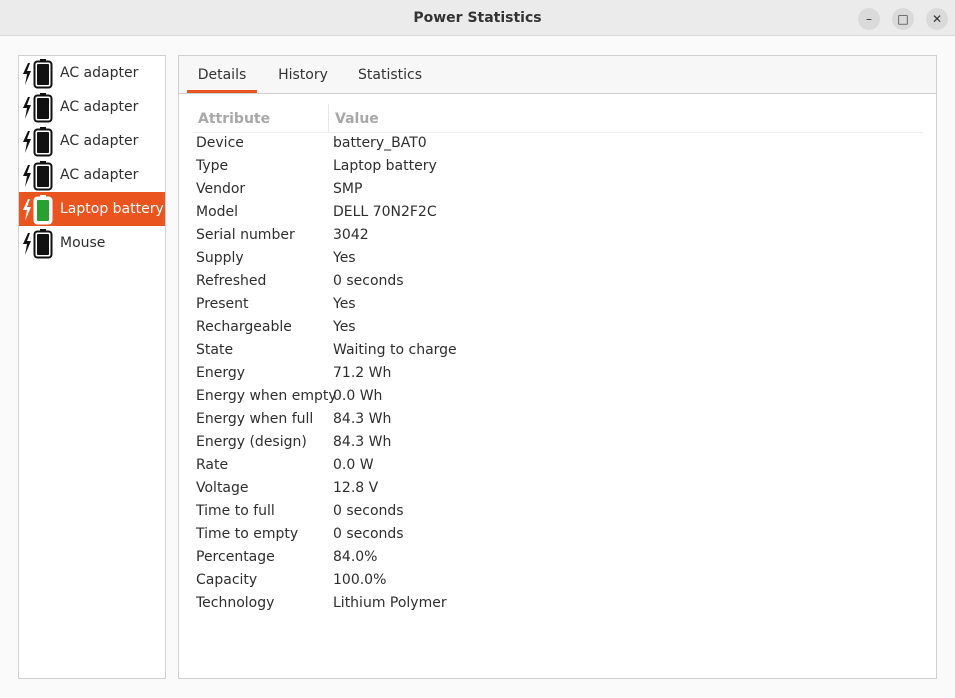  I want to click on column-separator, so click(328, 118).